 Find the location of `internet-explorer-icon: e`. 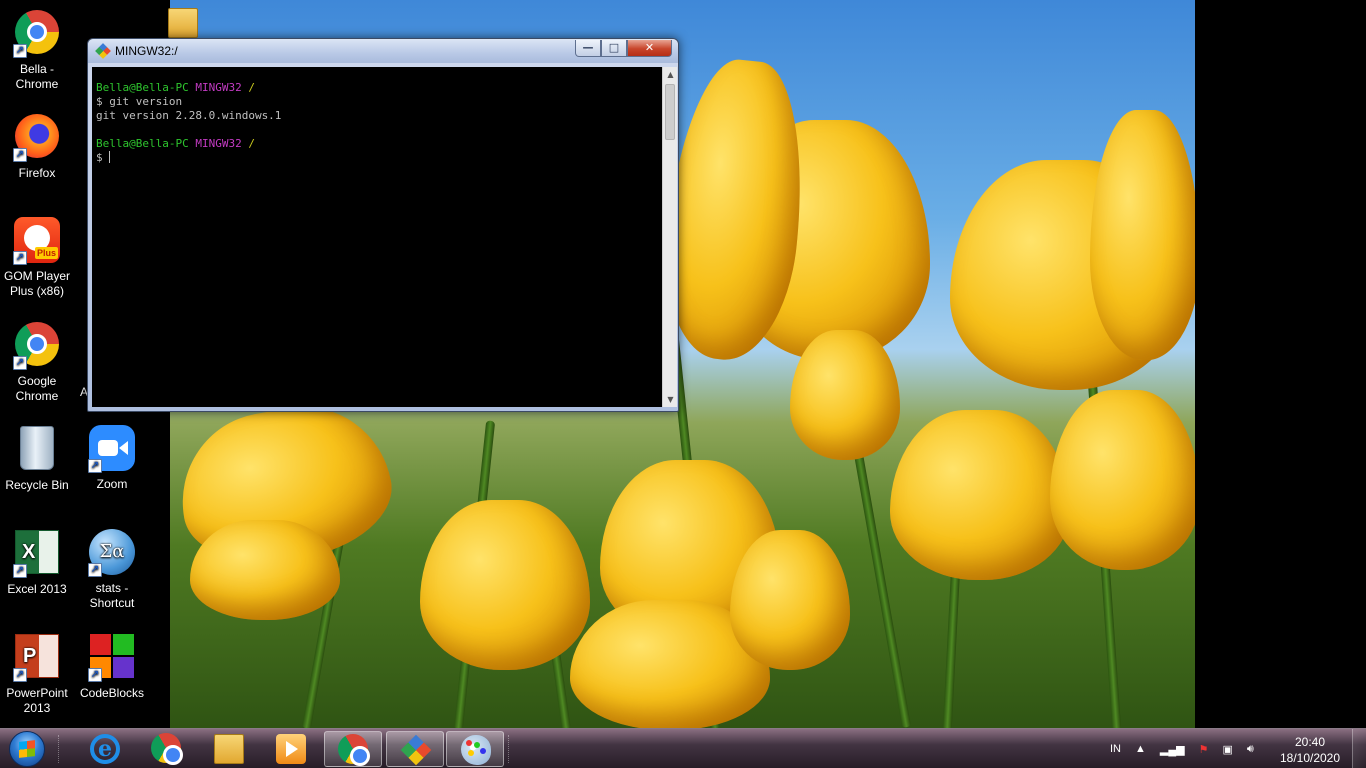

internet-explorer-icon: e is located at coordinates (105, 749).